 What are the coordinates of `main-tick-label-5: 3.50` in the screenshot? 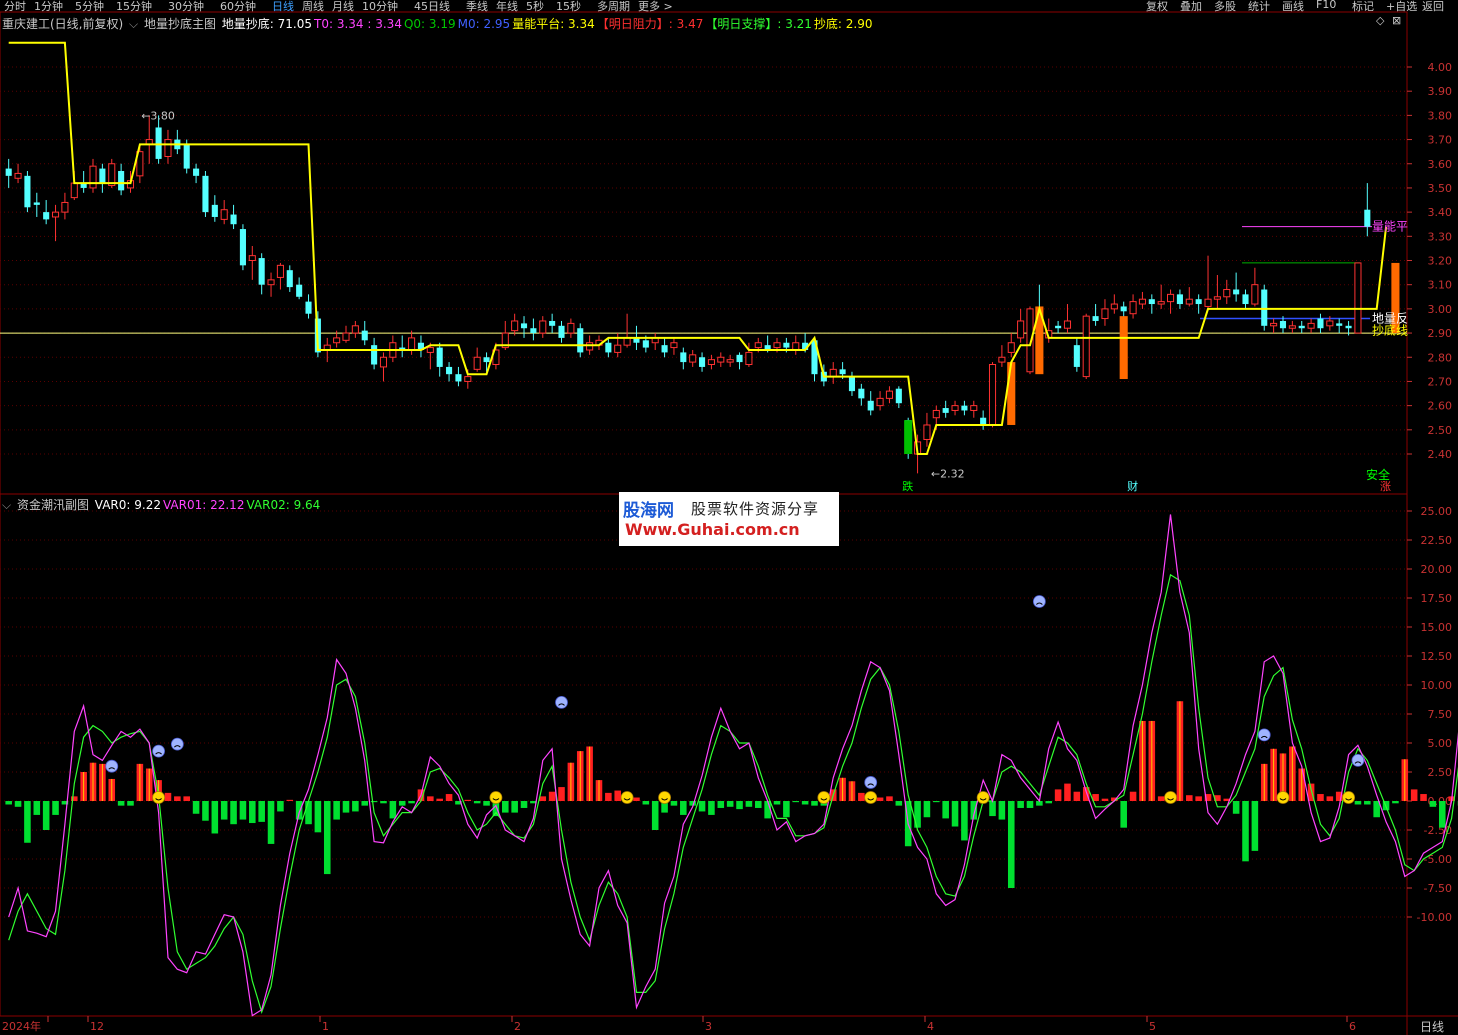 It's located at (1440, 188).